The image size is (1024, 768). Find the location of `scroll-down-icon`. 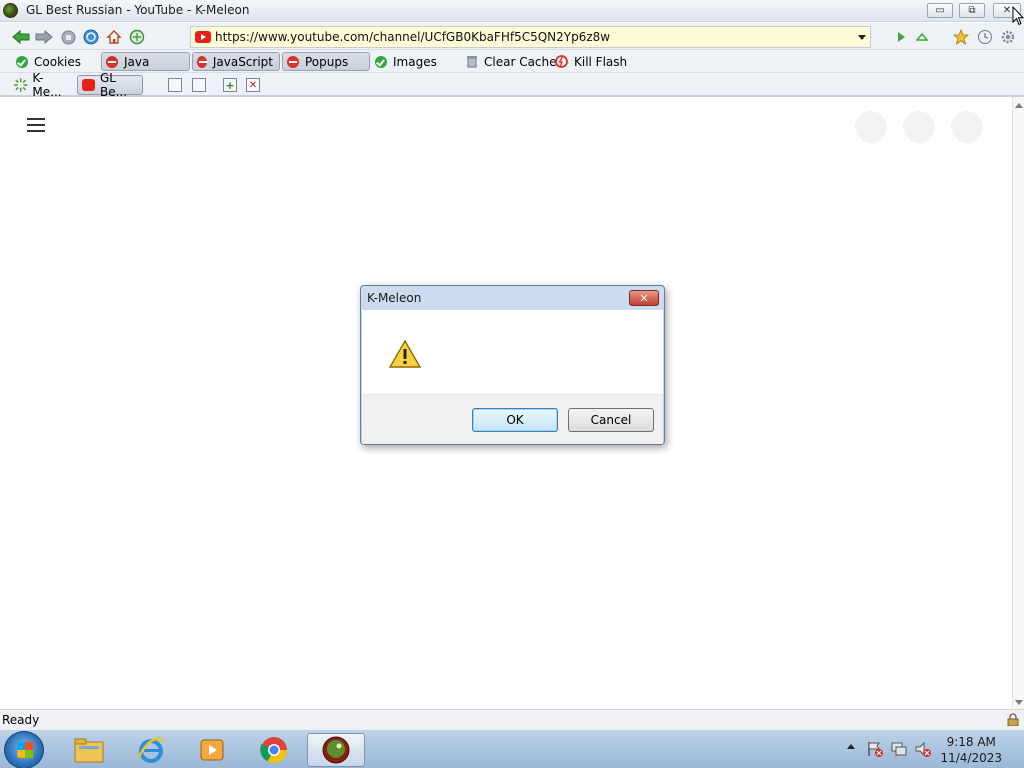

scroll-down-icon is located at coordinates (1019, 702).